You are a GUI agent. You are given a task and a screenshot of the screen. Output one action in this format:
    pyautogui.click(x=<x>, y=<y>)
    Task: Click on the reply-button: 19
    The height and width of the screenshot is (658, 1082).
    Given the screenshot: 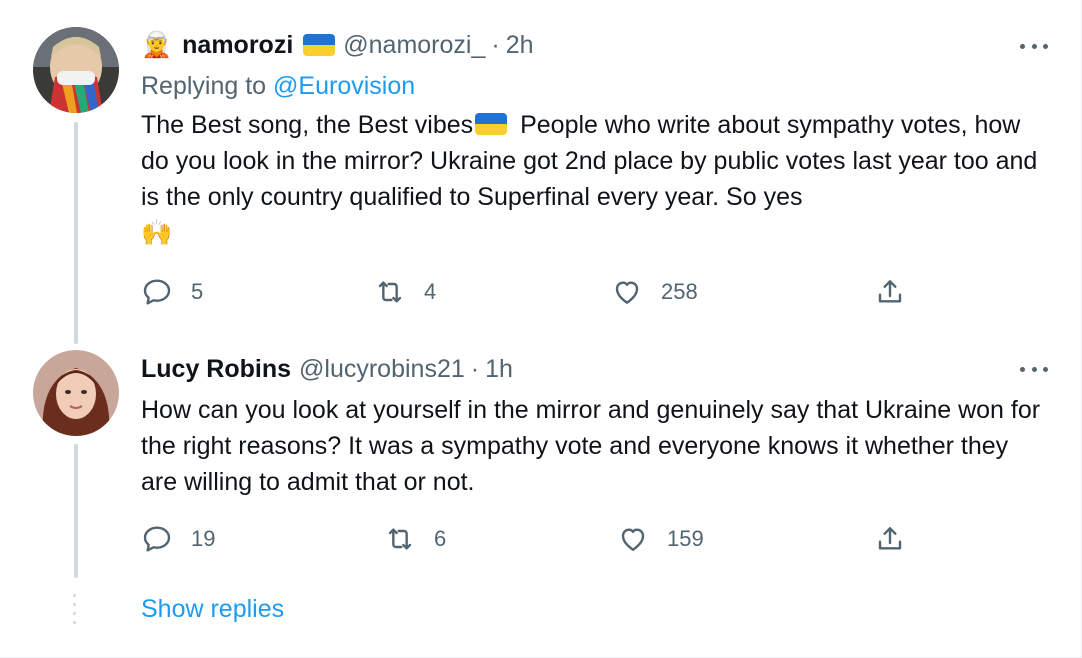 What is the action you would take?
    pyautogui.click(x=178, y=539)
    